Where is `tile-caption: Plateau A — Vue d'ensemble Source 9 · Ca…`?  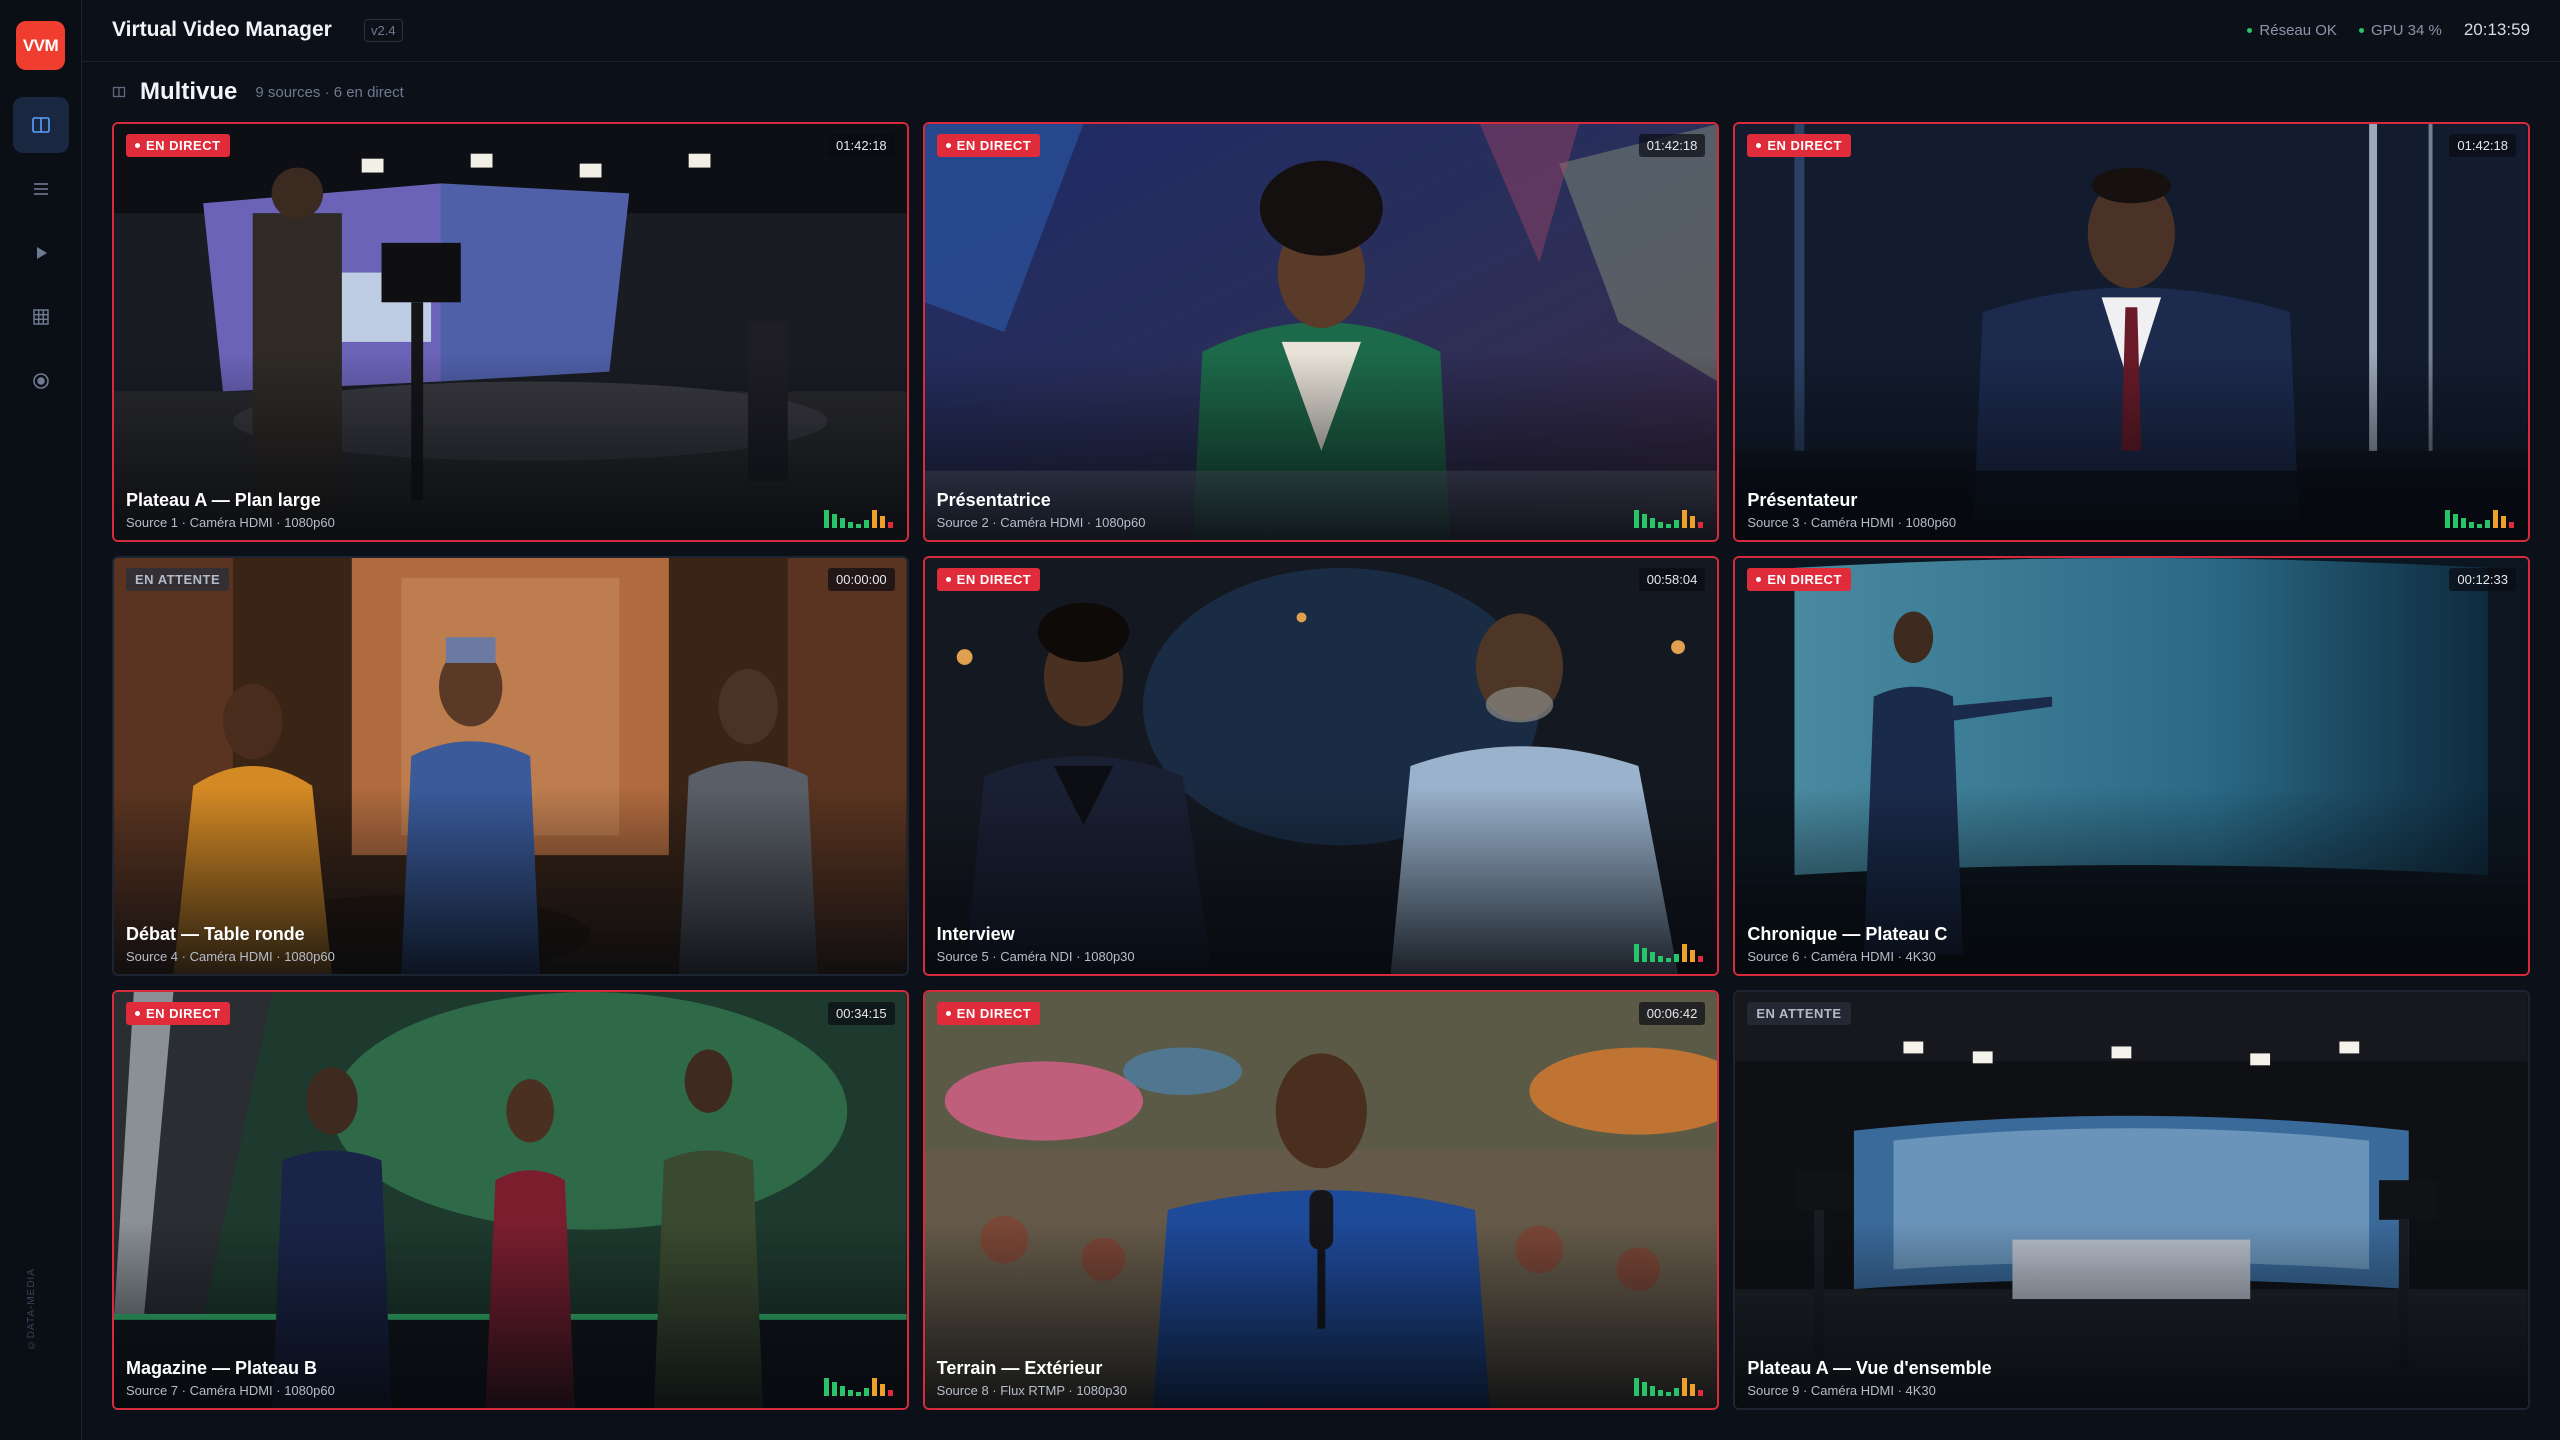
tile-caption: Plateau A — Vue d'ensemble Source 9 · Ca… is located at coordinates (1869, 1378).